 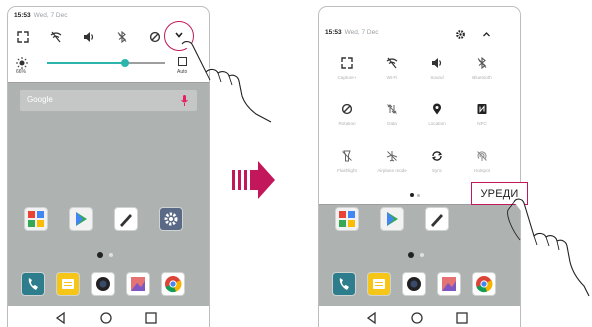 What do you see at coordinates (347, 156) in the screenshot?
I see `flashlight-icon` at bounding box center [347, 156].